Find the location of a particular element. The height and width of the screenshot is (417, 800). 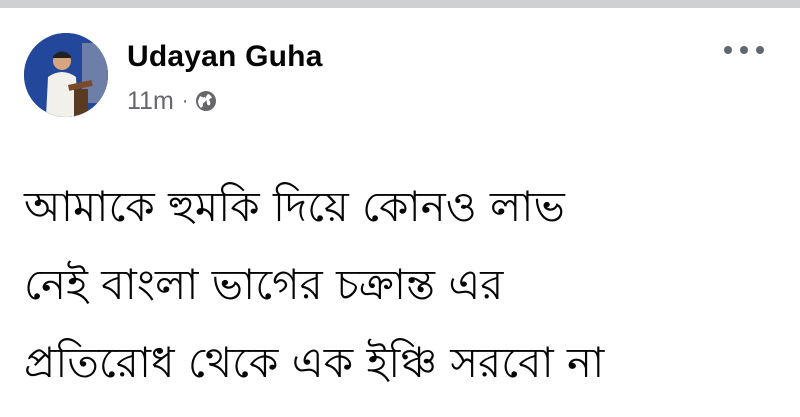

more-options-icon is located at coordinates (744, 50).